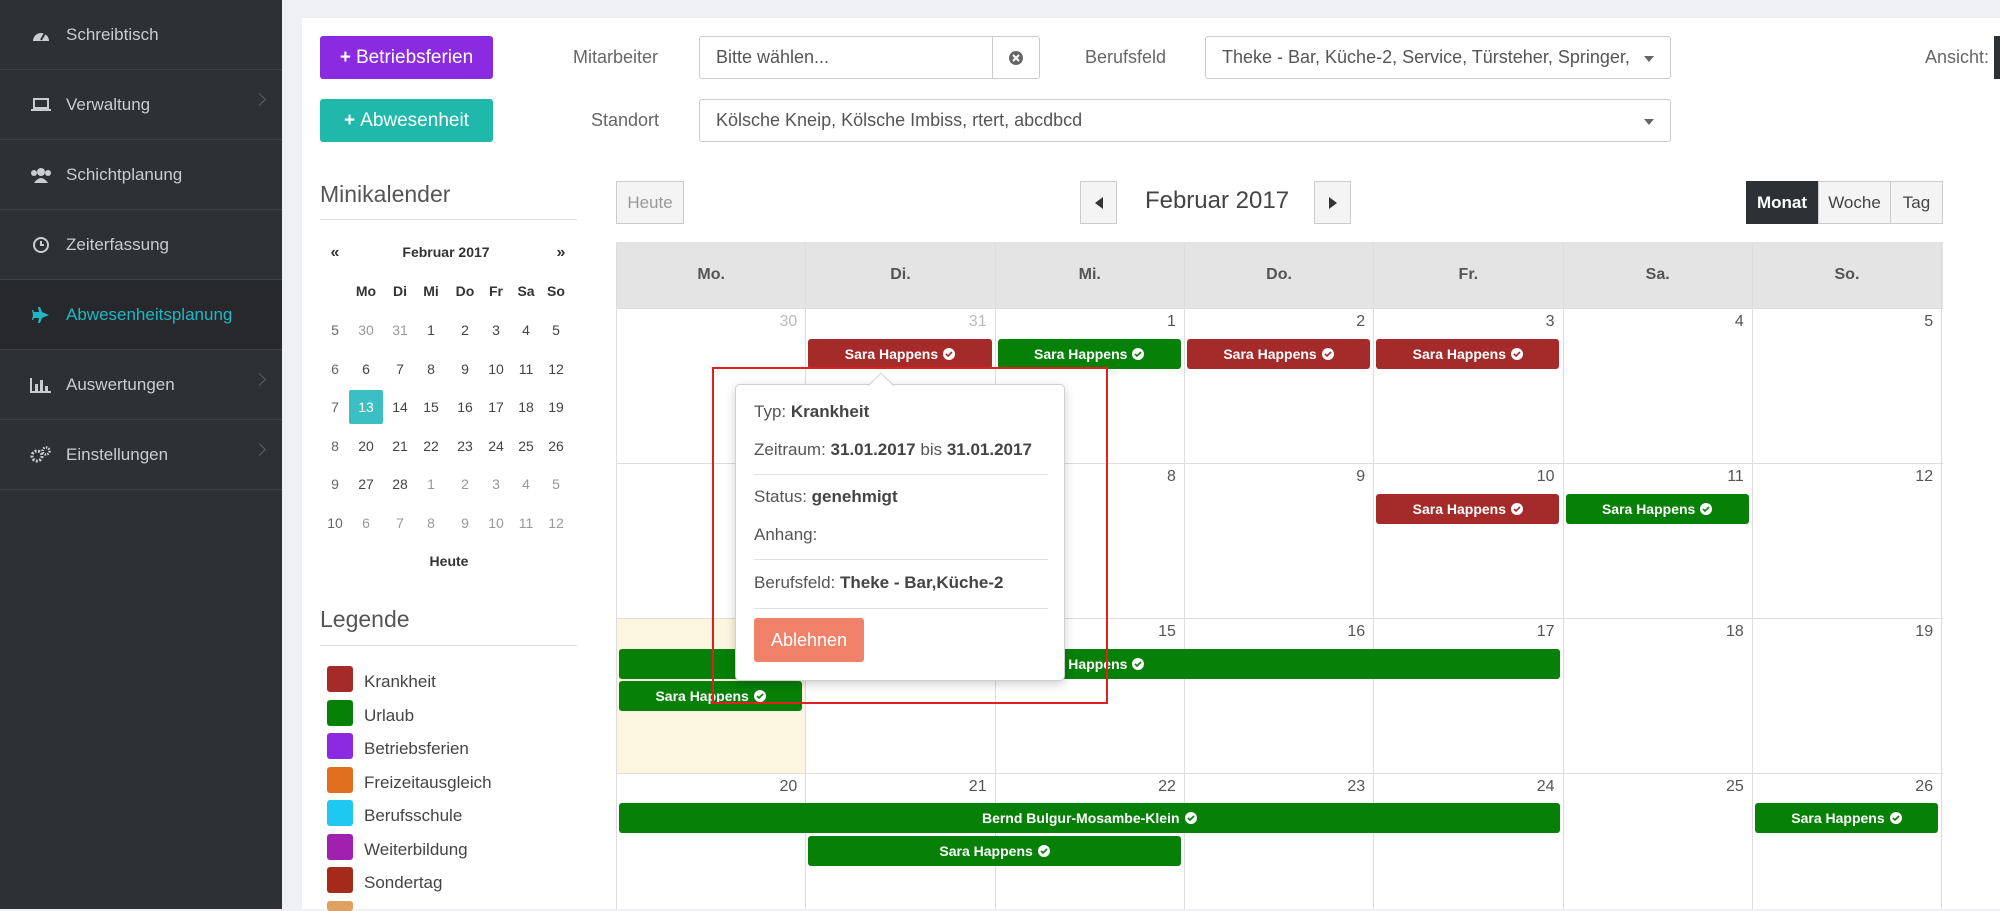  What do you see at coordinates (650, 202) in the screenshot?
I see `today-button: Heute` at bounding box center [650, 202].